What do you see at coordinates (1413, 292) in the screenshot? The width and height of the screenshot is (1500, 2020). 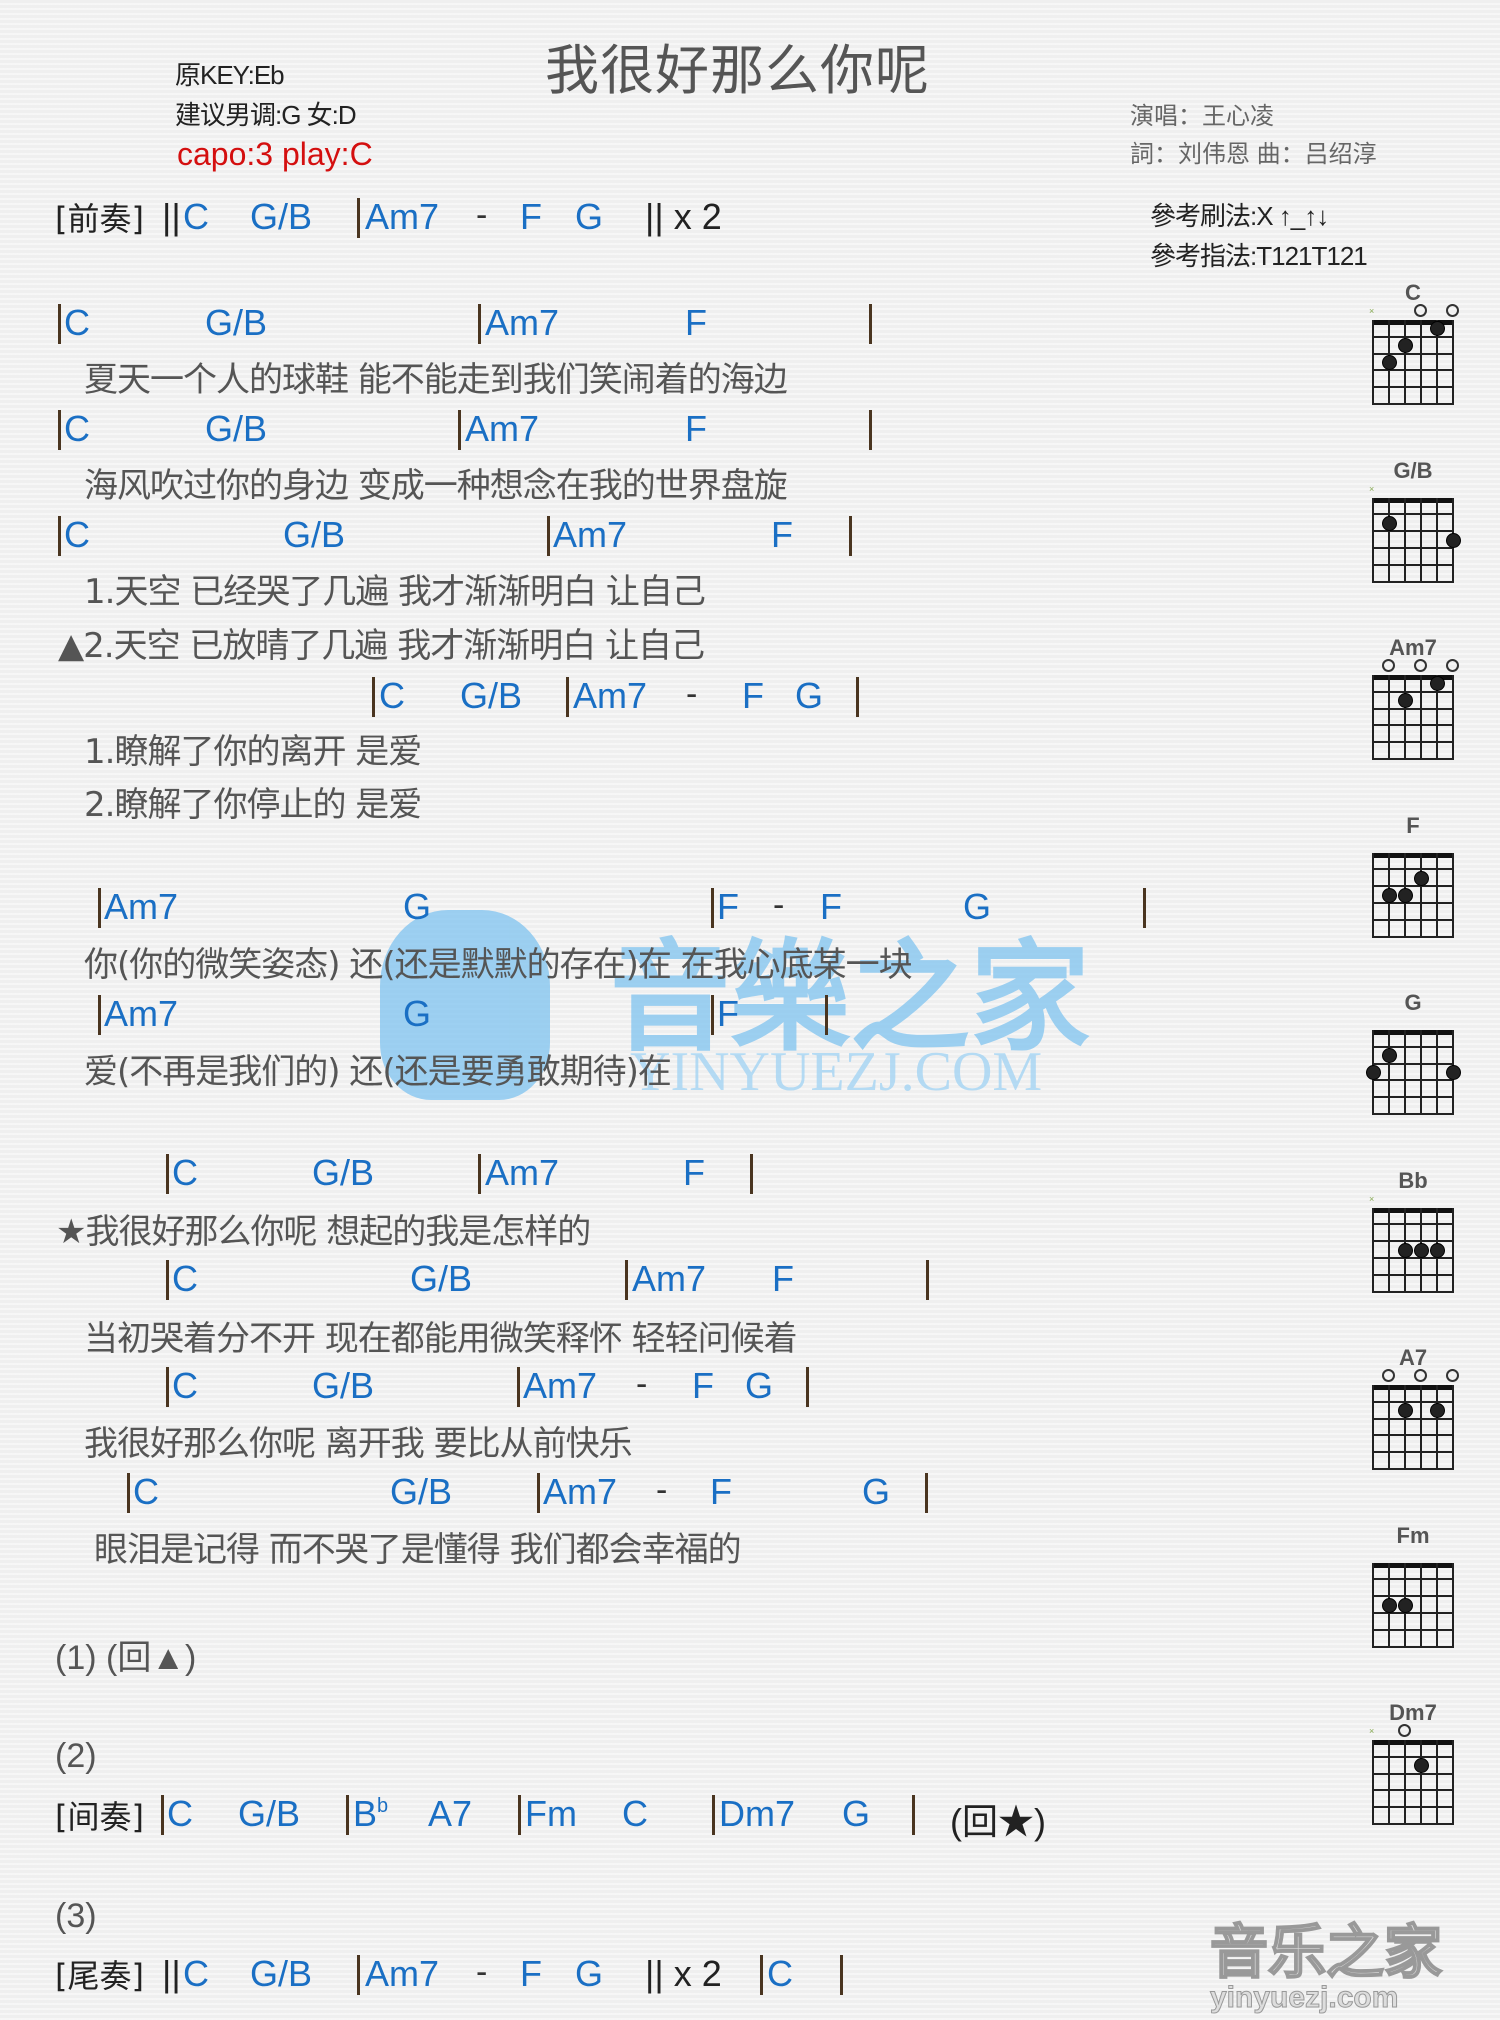 I see `chord-diagram-name: C` at bounding box center [1413, 292].